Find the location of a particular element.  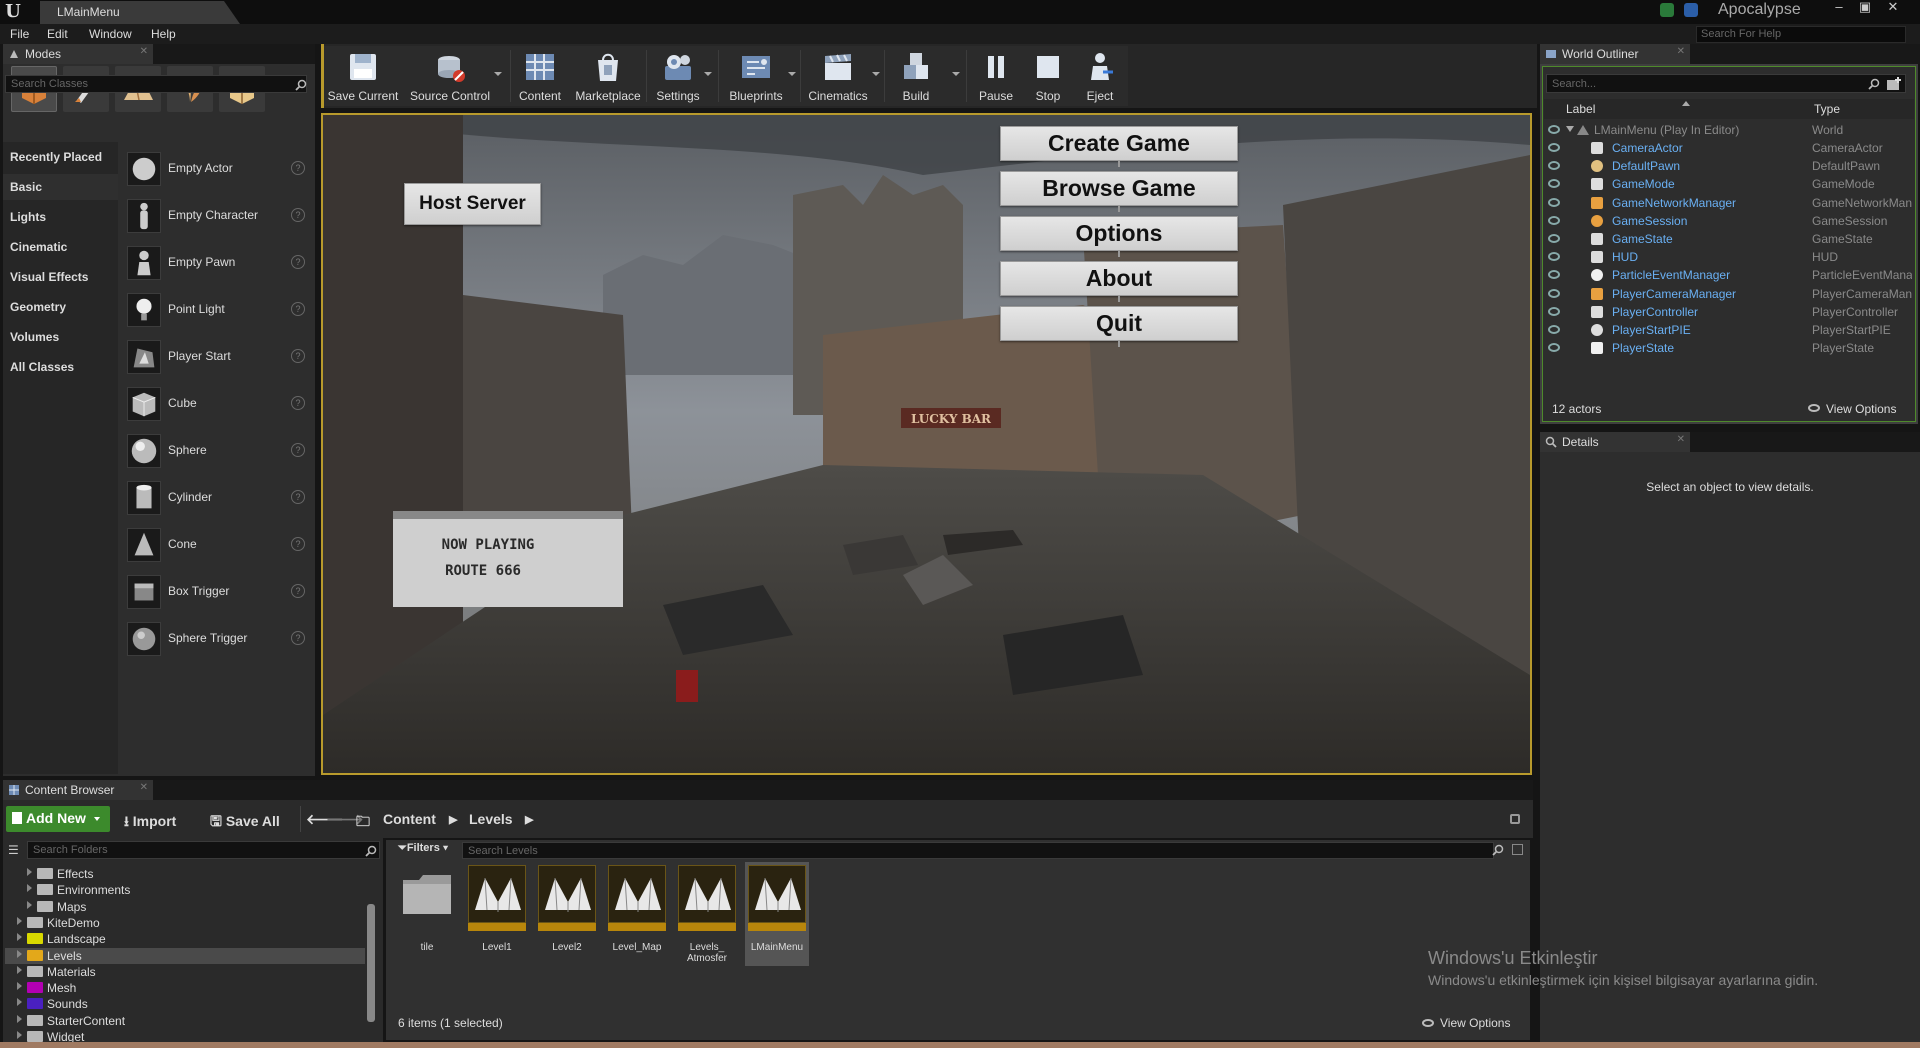

category-basic: Basic is located at coordinates (60, 187).